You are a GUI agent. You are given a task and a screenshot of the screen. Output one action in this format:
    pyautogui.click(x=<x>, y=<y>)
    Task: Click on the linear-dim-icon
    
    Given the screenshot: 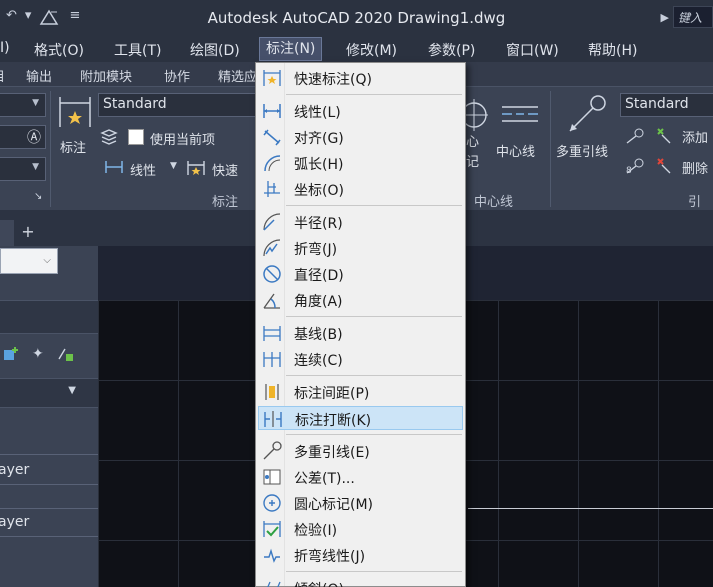 What is the action you would take?
    pyautogui.click(x=114, y=169)
    